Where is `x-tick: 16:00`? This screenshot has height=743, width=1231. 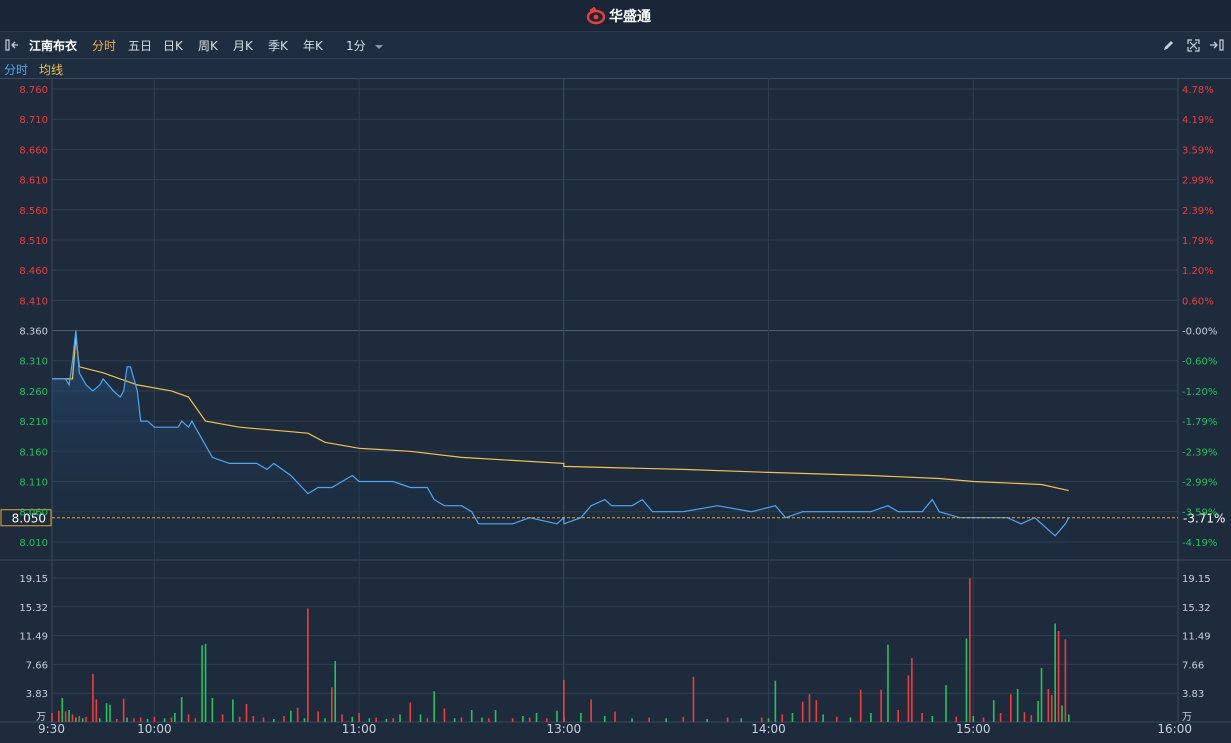
x-tick: 16:00 is located at coordinates (1174, 729).